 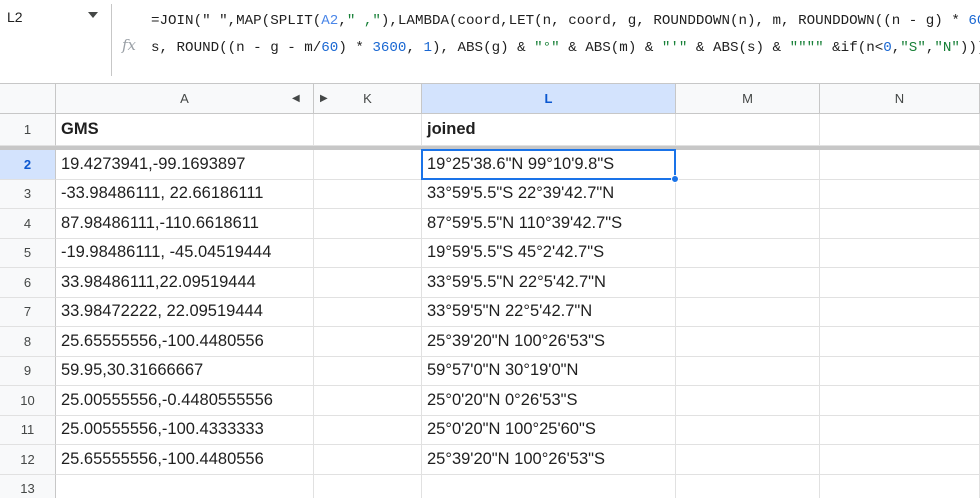 I want to click on cell-l2: 19°25'38.6"N 99°10'9.8"S, so click(x=549, y=165).